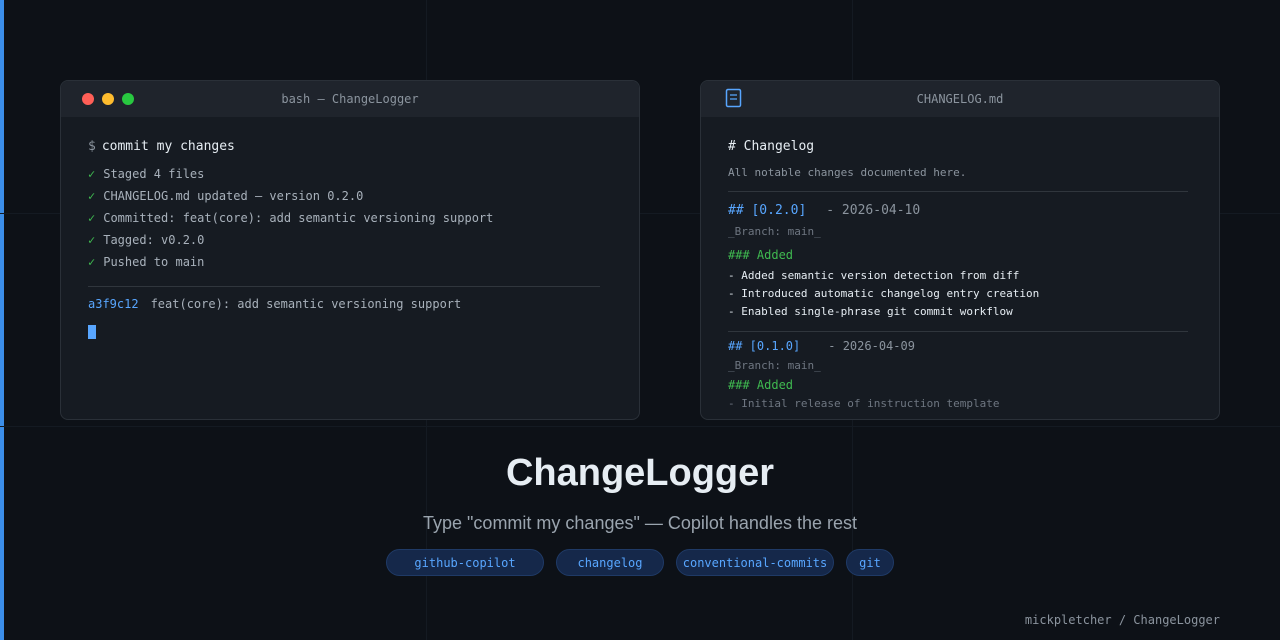 The width and height of the screenshot is (1280, 640). What do you see at coordinates (146, 240) in the screenshot?
I see `output-line: ✓ Tagged: v0.2.0` at bounding box center [146, 240].